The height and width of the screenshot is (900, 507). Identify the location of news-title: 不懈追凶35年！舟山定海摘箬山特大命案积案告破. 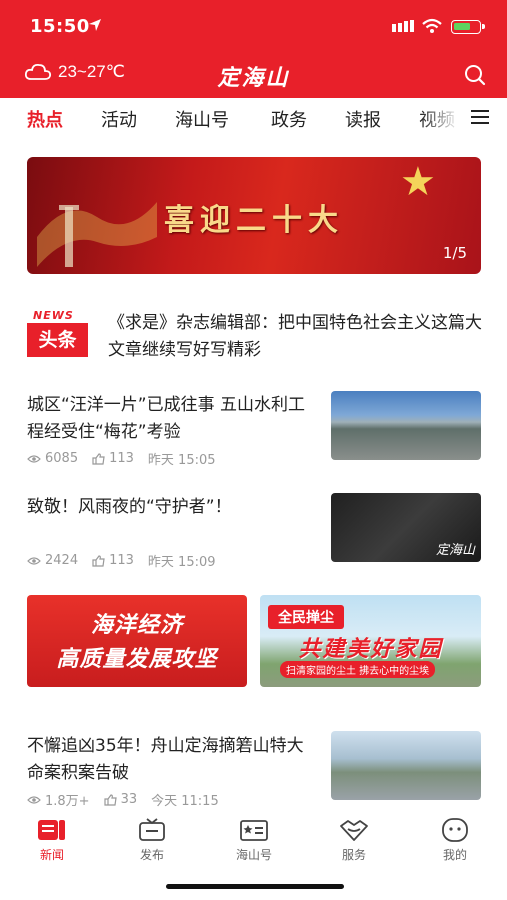
(172, 760).